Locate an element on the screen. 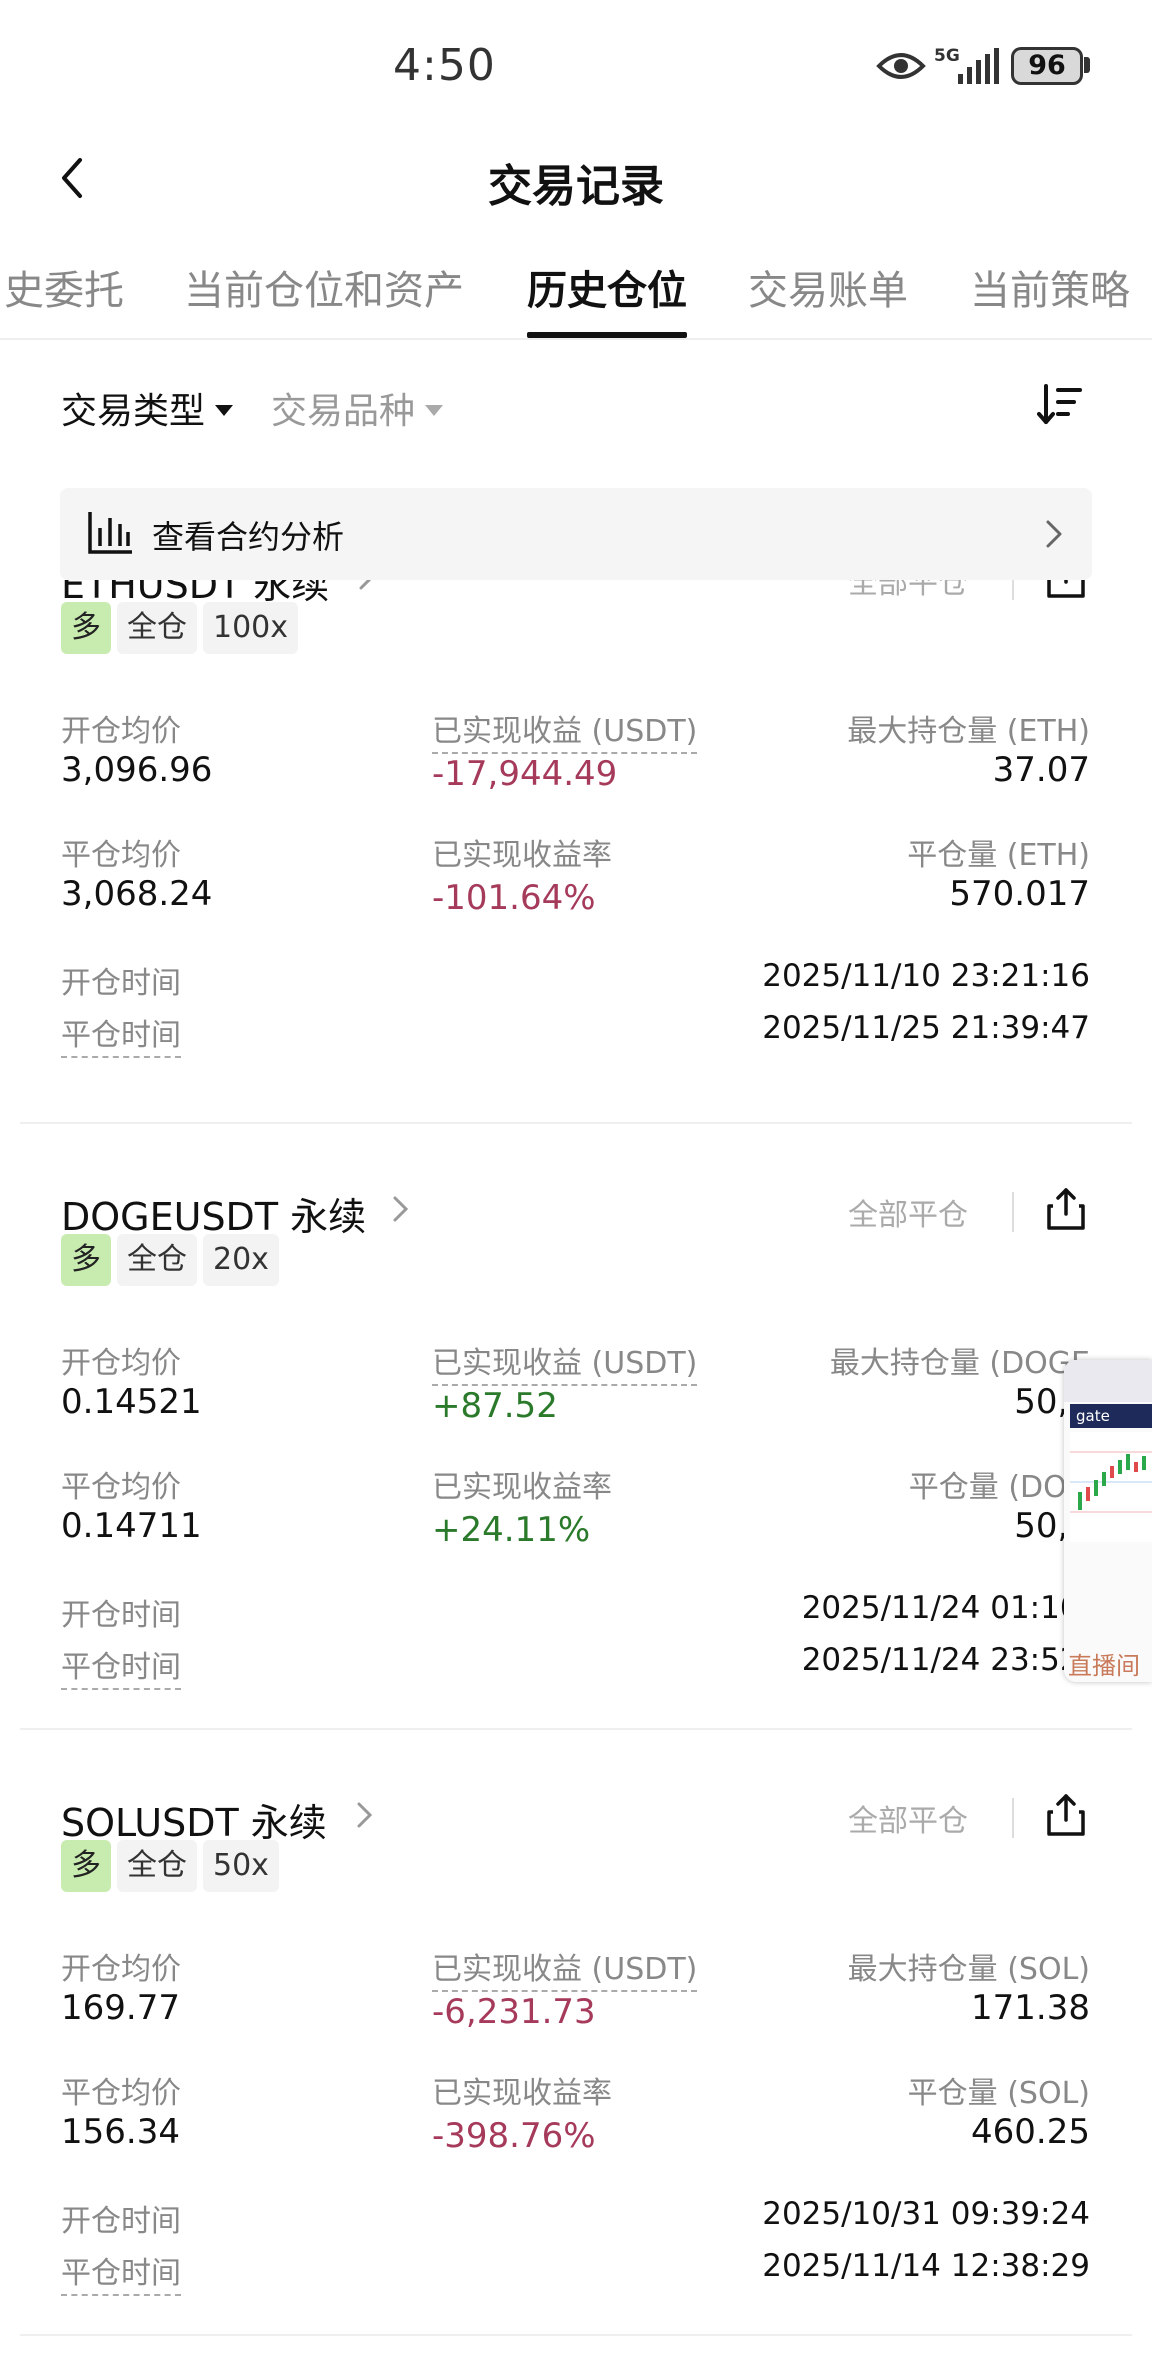  close-time-value: 2025/11/25 21:39:47 is located at coordinates (926, 1028).